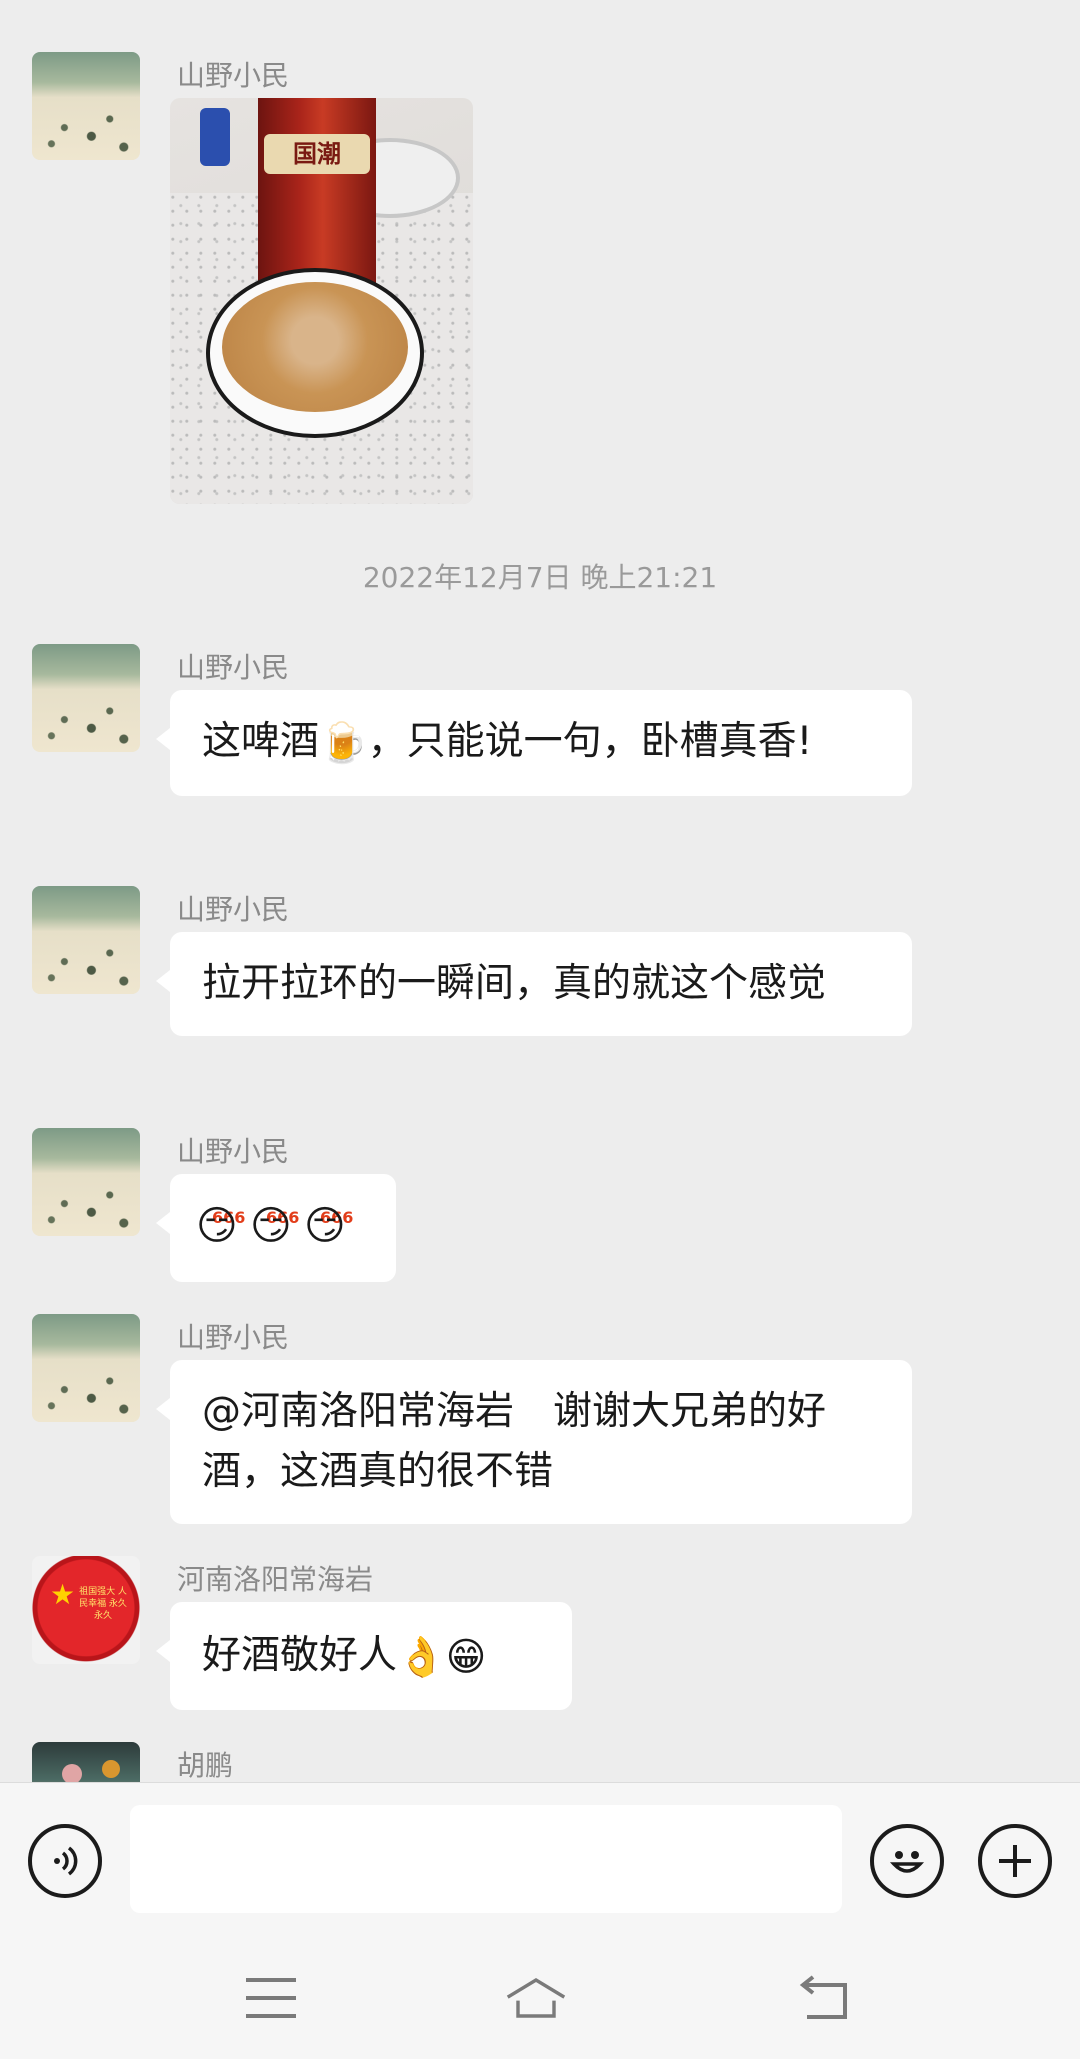 The image size is (1080, 2059). I want to click on smiley-icon, so click(907, 1862).